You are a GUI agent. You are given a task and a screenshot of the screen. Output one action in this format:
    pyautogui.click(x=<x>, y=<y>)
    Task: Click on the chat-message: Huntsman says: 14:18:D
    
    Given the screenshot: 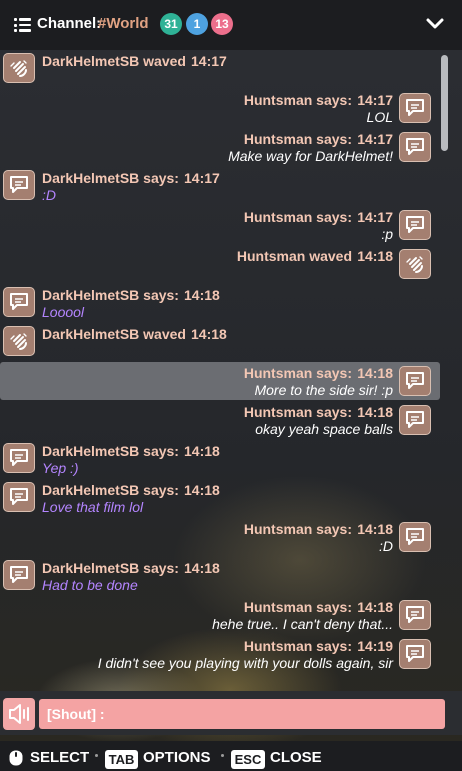 What is the action you would take?
    pyautogui.click(x=220, y=537)
    